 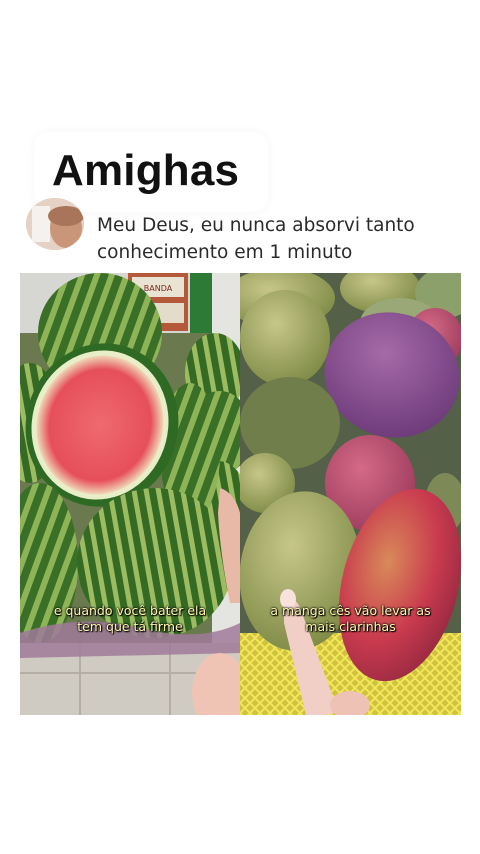 I want to click on right-caption-line2: mais clarinhas, so click(x=350, y=626).